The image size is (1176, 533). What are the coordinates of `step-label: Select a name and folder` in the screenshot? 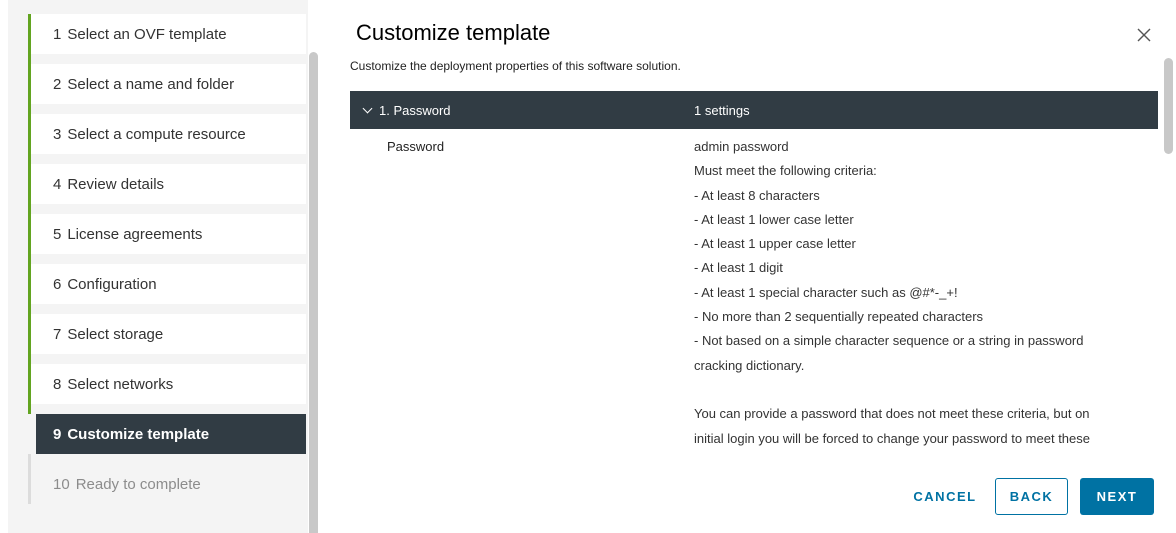 It's located at (151, 84).